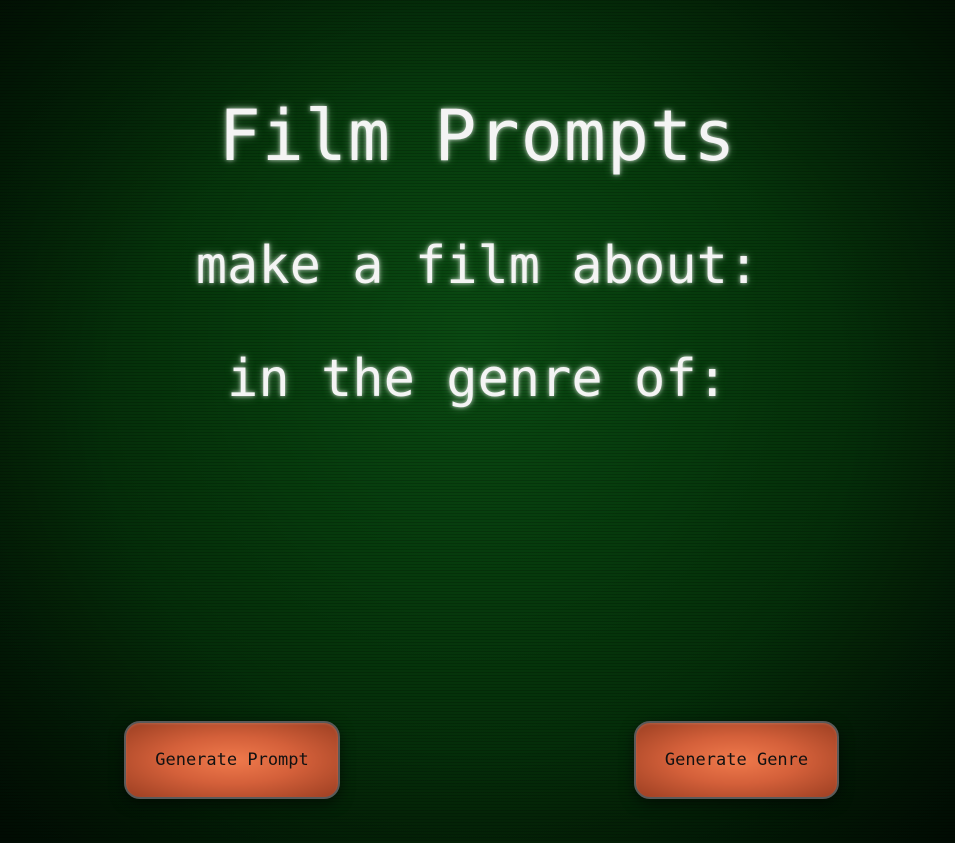 The image size is (955, 843). What do you see at coordinates (477, 266) in the screenshot?
I see `prompt-line: make a film about:` at bounding box center [477, 266].